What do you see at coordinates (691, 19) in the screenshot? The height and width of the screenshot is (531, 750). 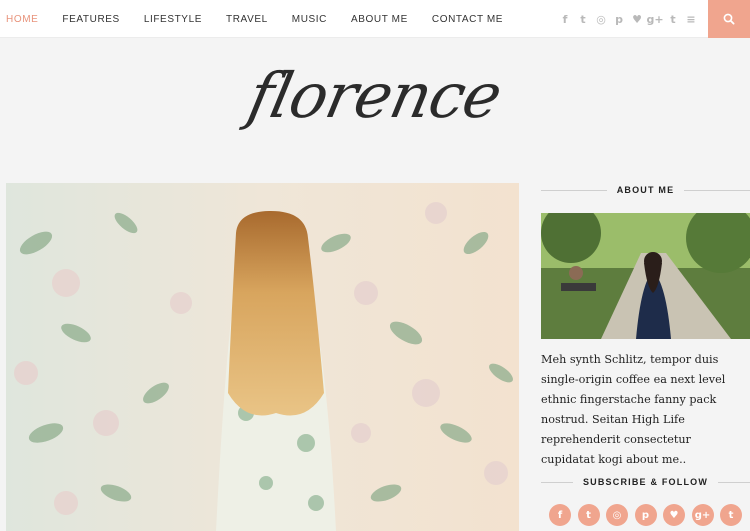 I see `rss-icon: ≡` at bounding box center [691, 19].